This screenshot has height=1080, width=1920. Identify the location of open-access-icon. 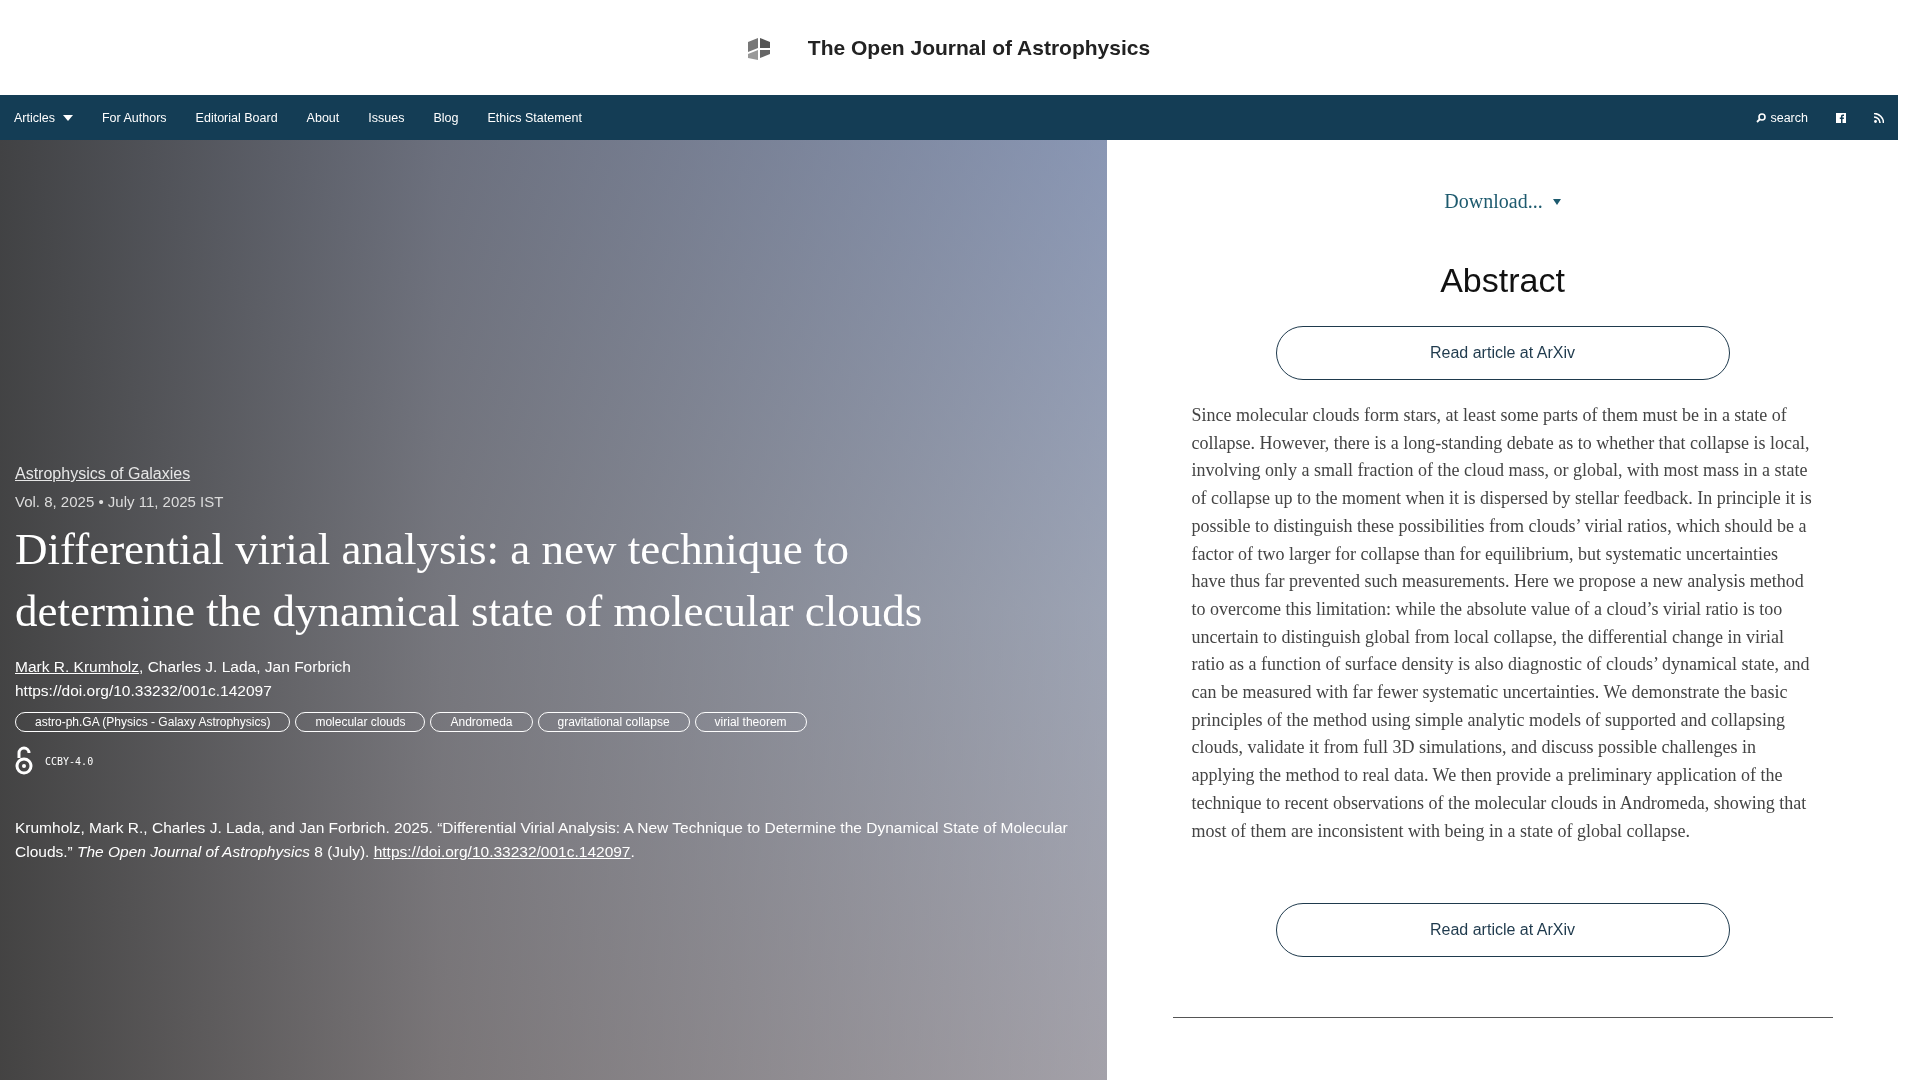
(24, 761).